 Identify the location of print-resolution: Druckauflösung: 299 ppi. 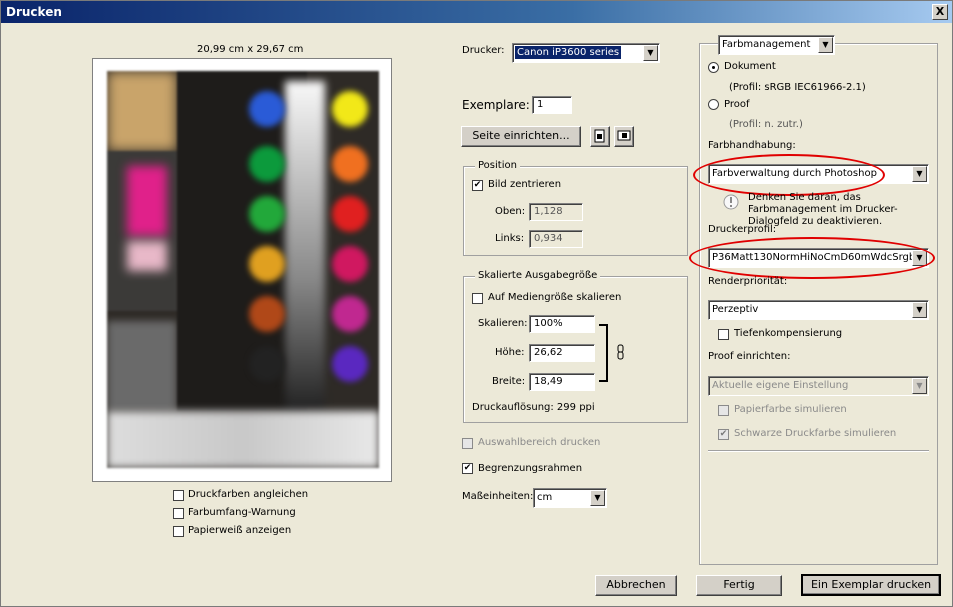
(533, 407).